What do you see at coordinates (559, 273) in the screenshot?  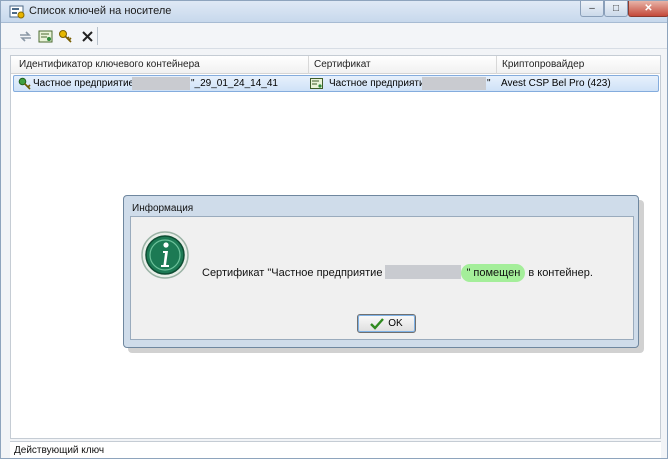 I see `message-suffix: в контейнер.` at bounding box center [559, 273].